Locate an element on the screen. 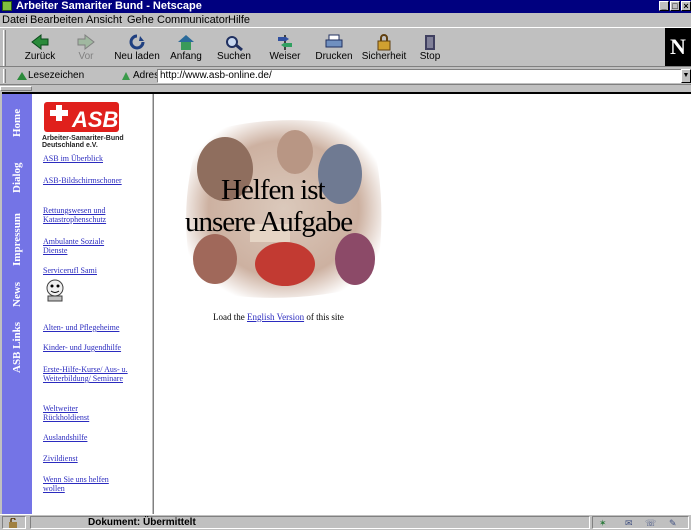 The height and width of the screenshot is (530, 691). sami-mascot-icon is located at coordinates (55, 290).